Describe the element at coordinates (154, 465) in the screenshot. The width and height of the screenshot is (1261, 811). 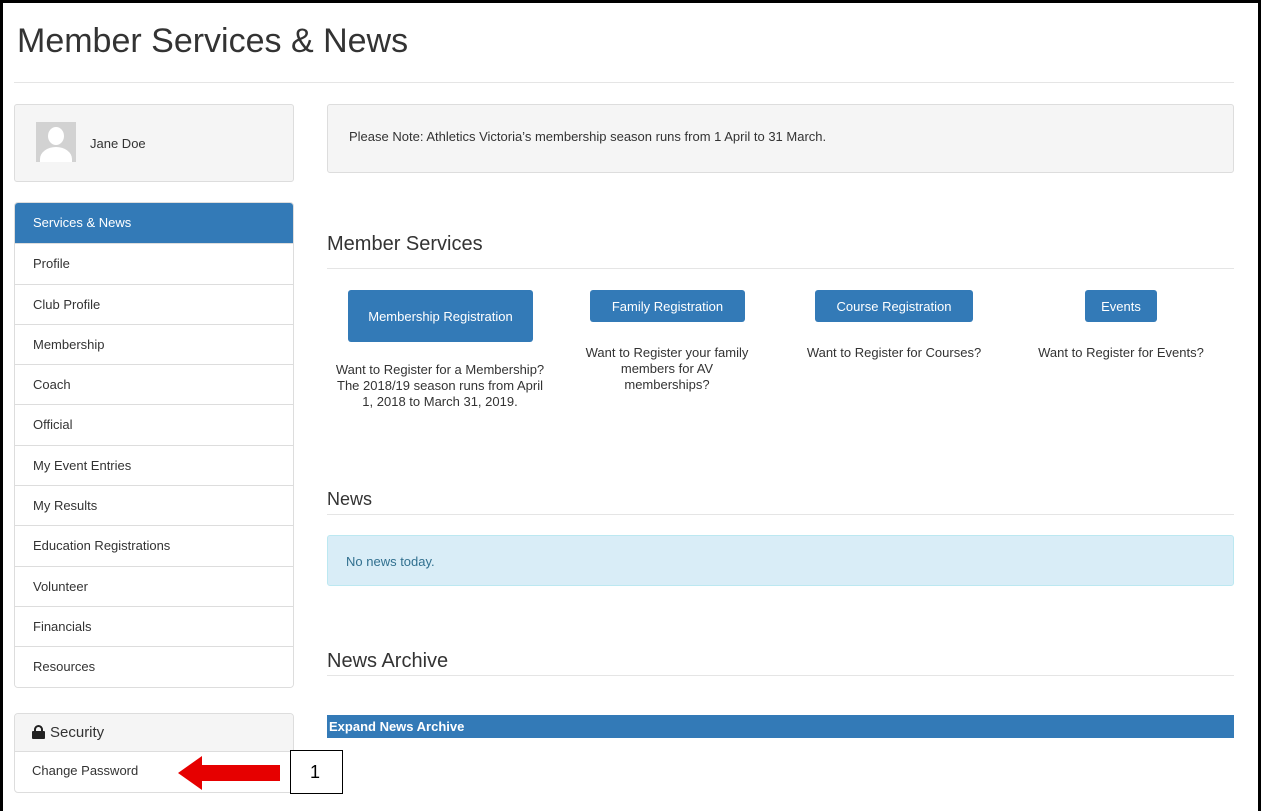
I see `sidebar-item-my-event-entries: My Event Entries` at that location.